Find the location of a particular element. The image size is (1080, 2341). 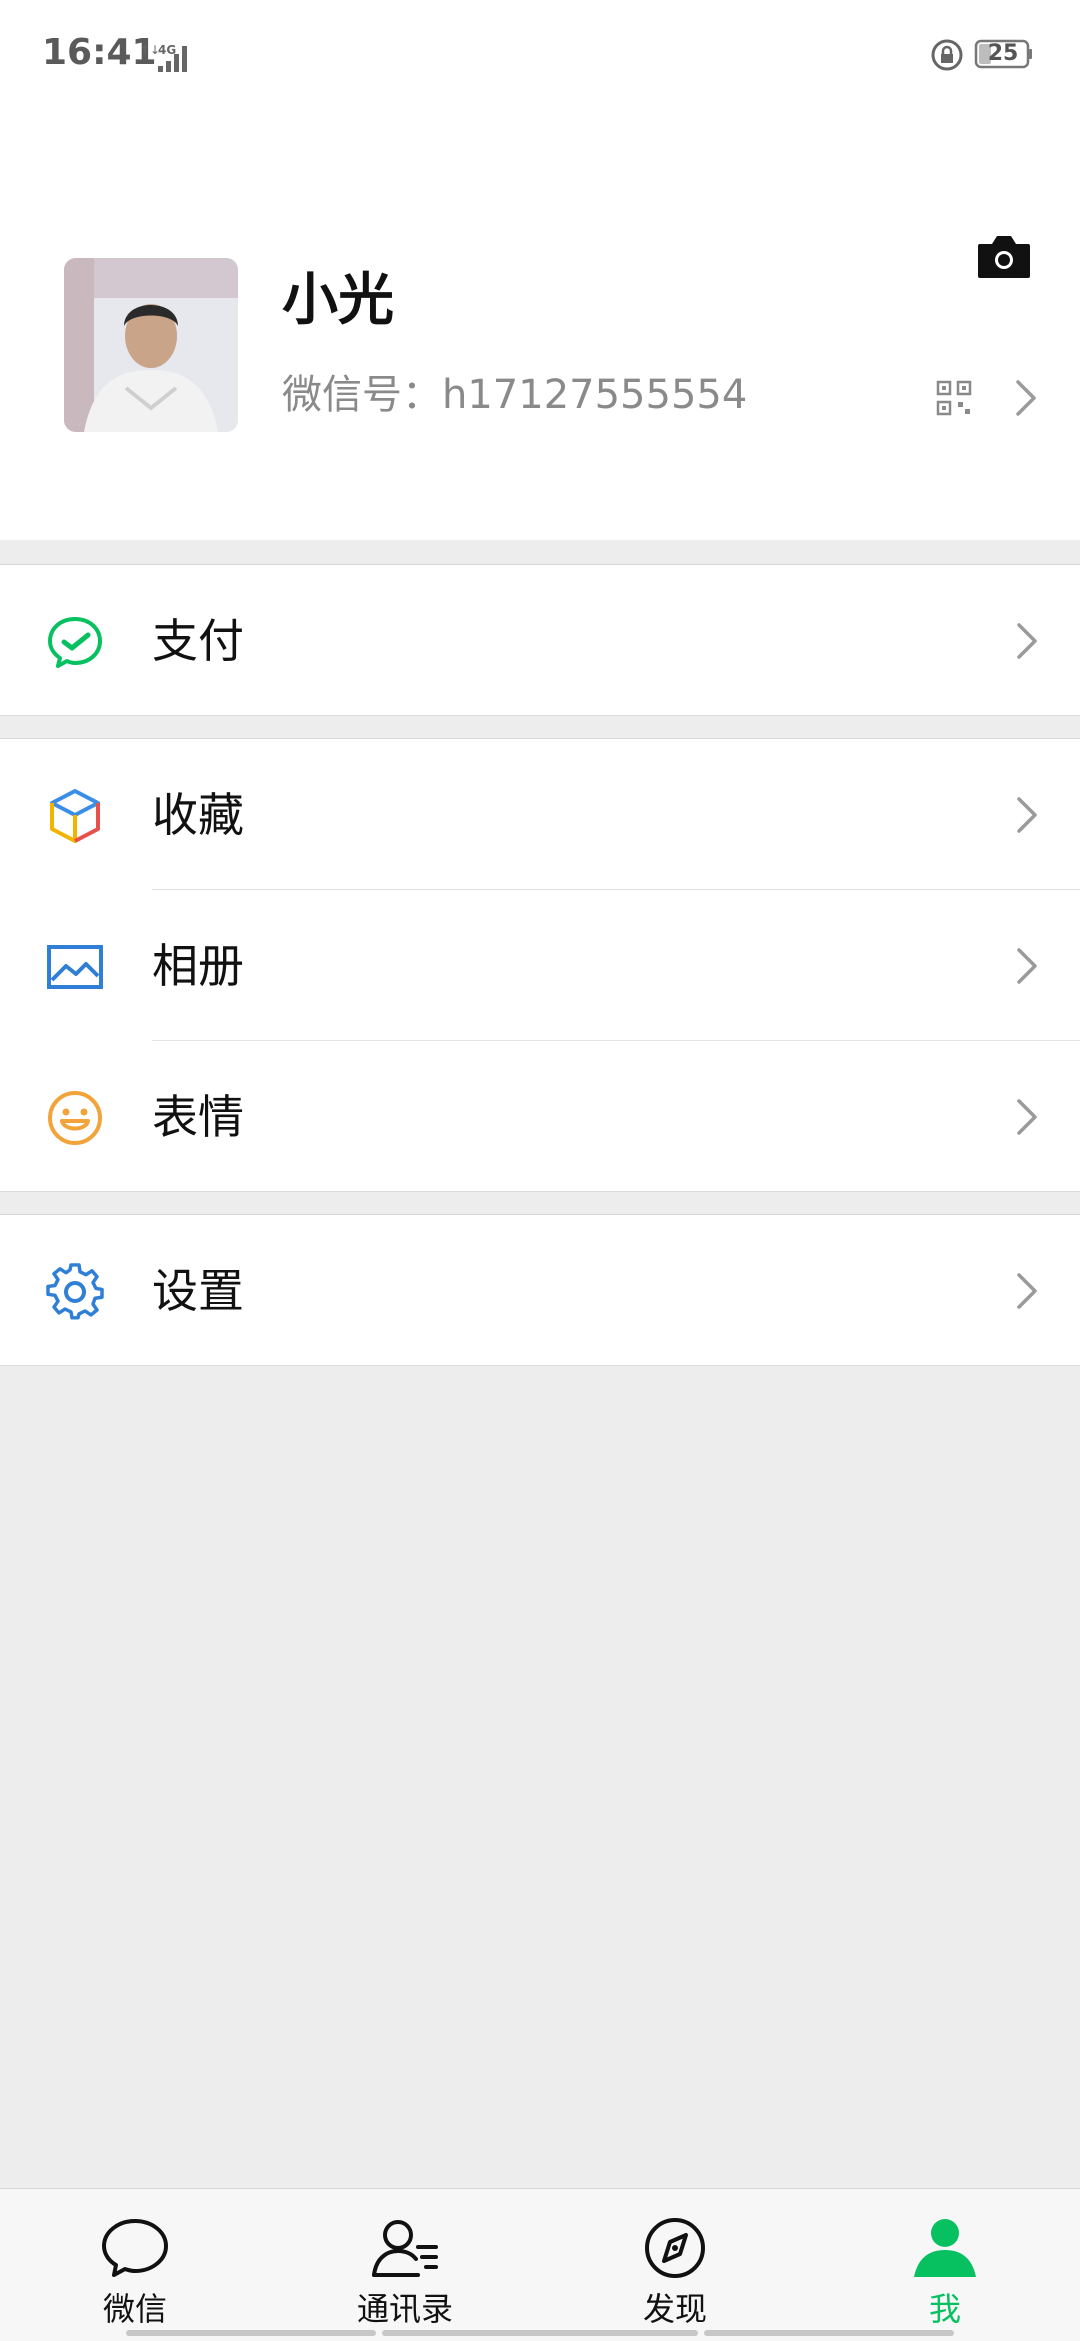

menu-label-stickers: 表情 is located at coordinates (198, 1117).